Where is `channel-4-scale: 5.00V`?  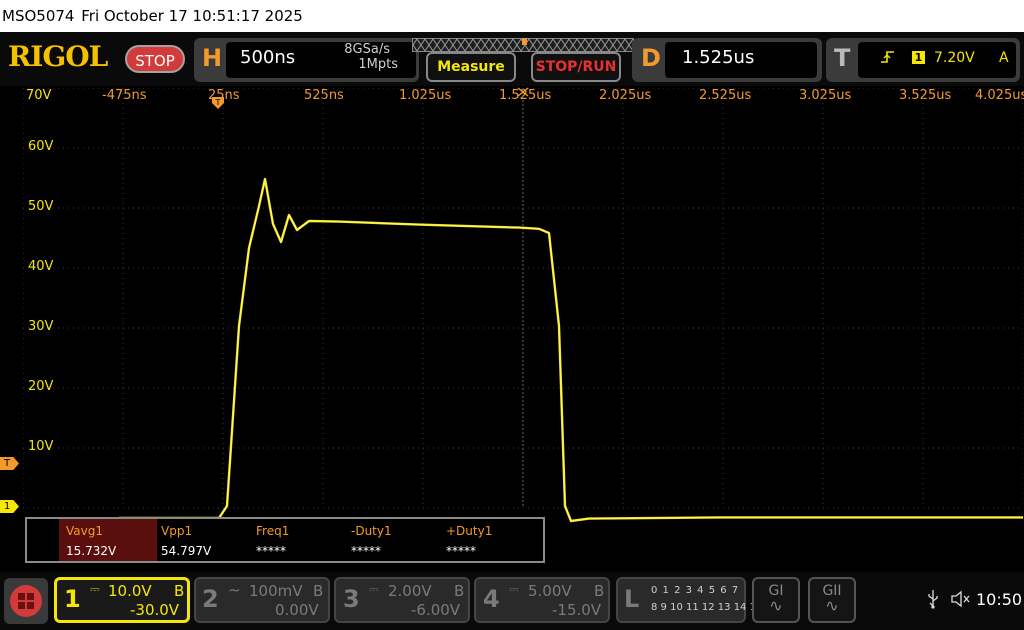
channel-4-scale: 5.00V is located at coordinates (550, 591).